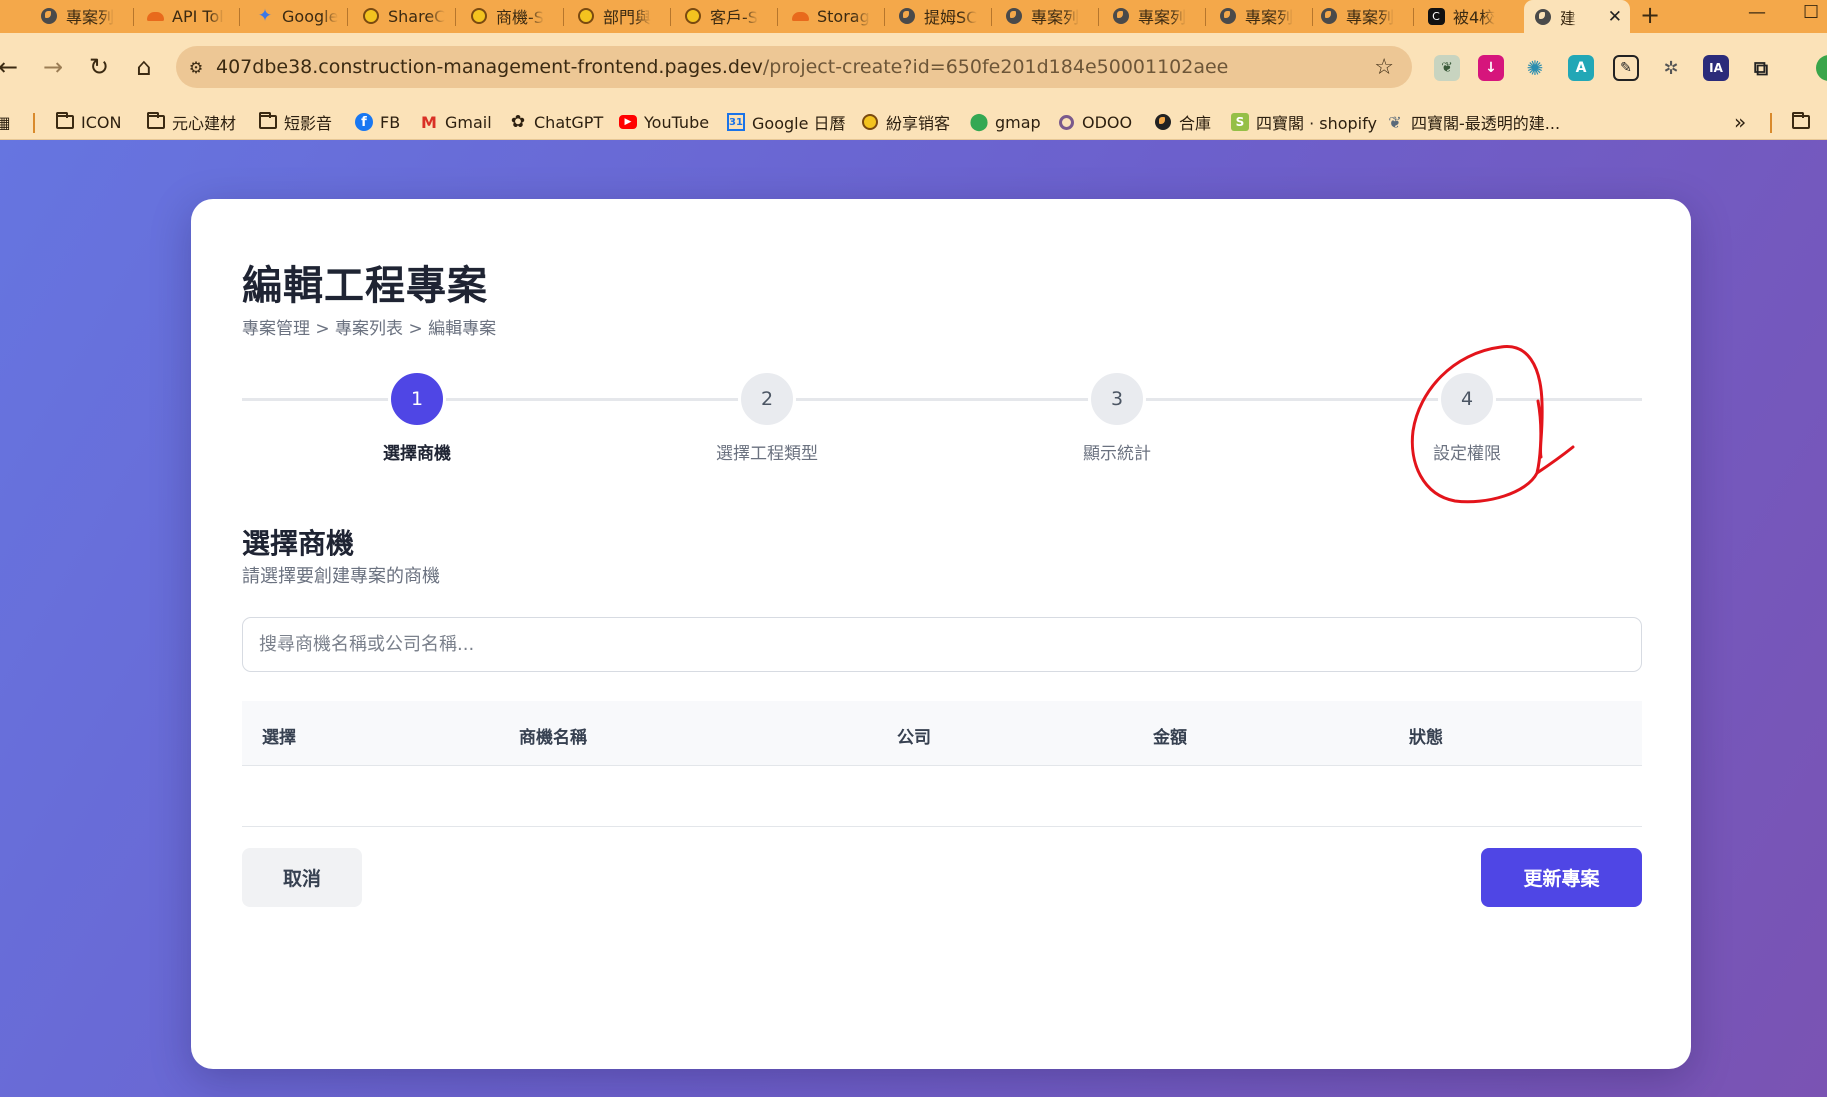 The width and height of the screenshot is (1827, 1097). What do you see at coordinates (1426, 735) in the screenshot?
I see `column-header-status: 狀態` at bounding box center [1426, 735].